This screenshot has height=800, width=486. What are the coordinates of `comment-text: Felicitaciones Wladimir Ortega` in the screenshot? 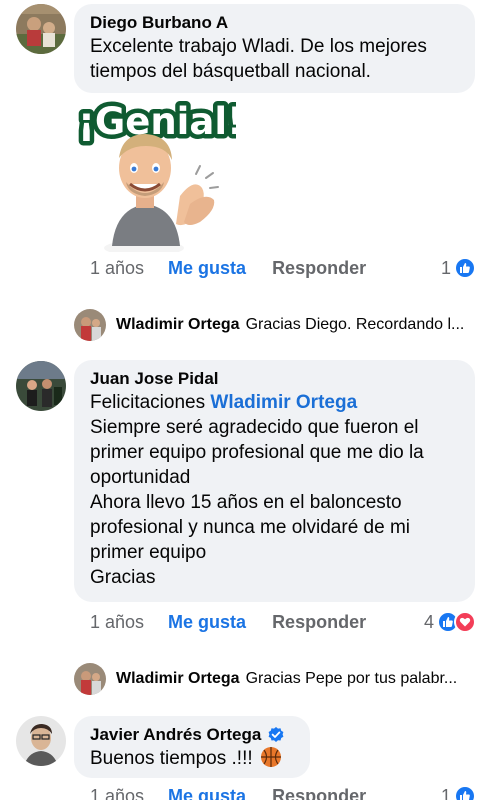 It's located at (274, 402).